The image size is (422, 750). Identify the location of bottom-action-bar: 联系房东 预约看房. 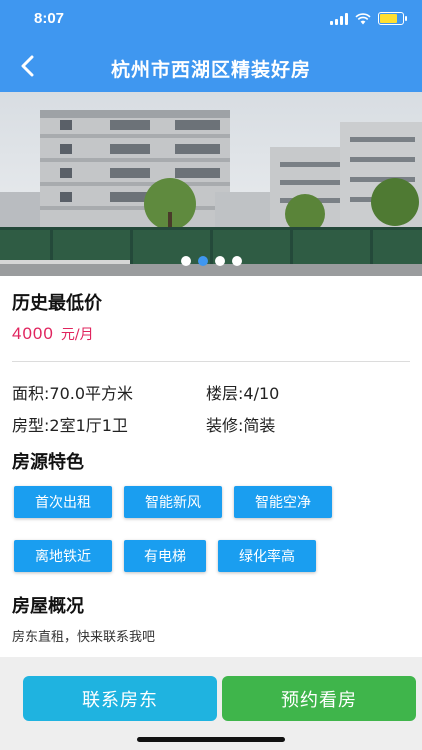
(211, 703).